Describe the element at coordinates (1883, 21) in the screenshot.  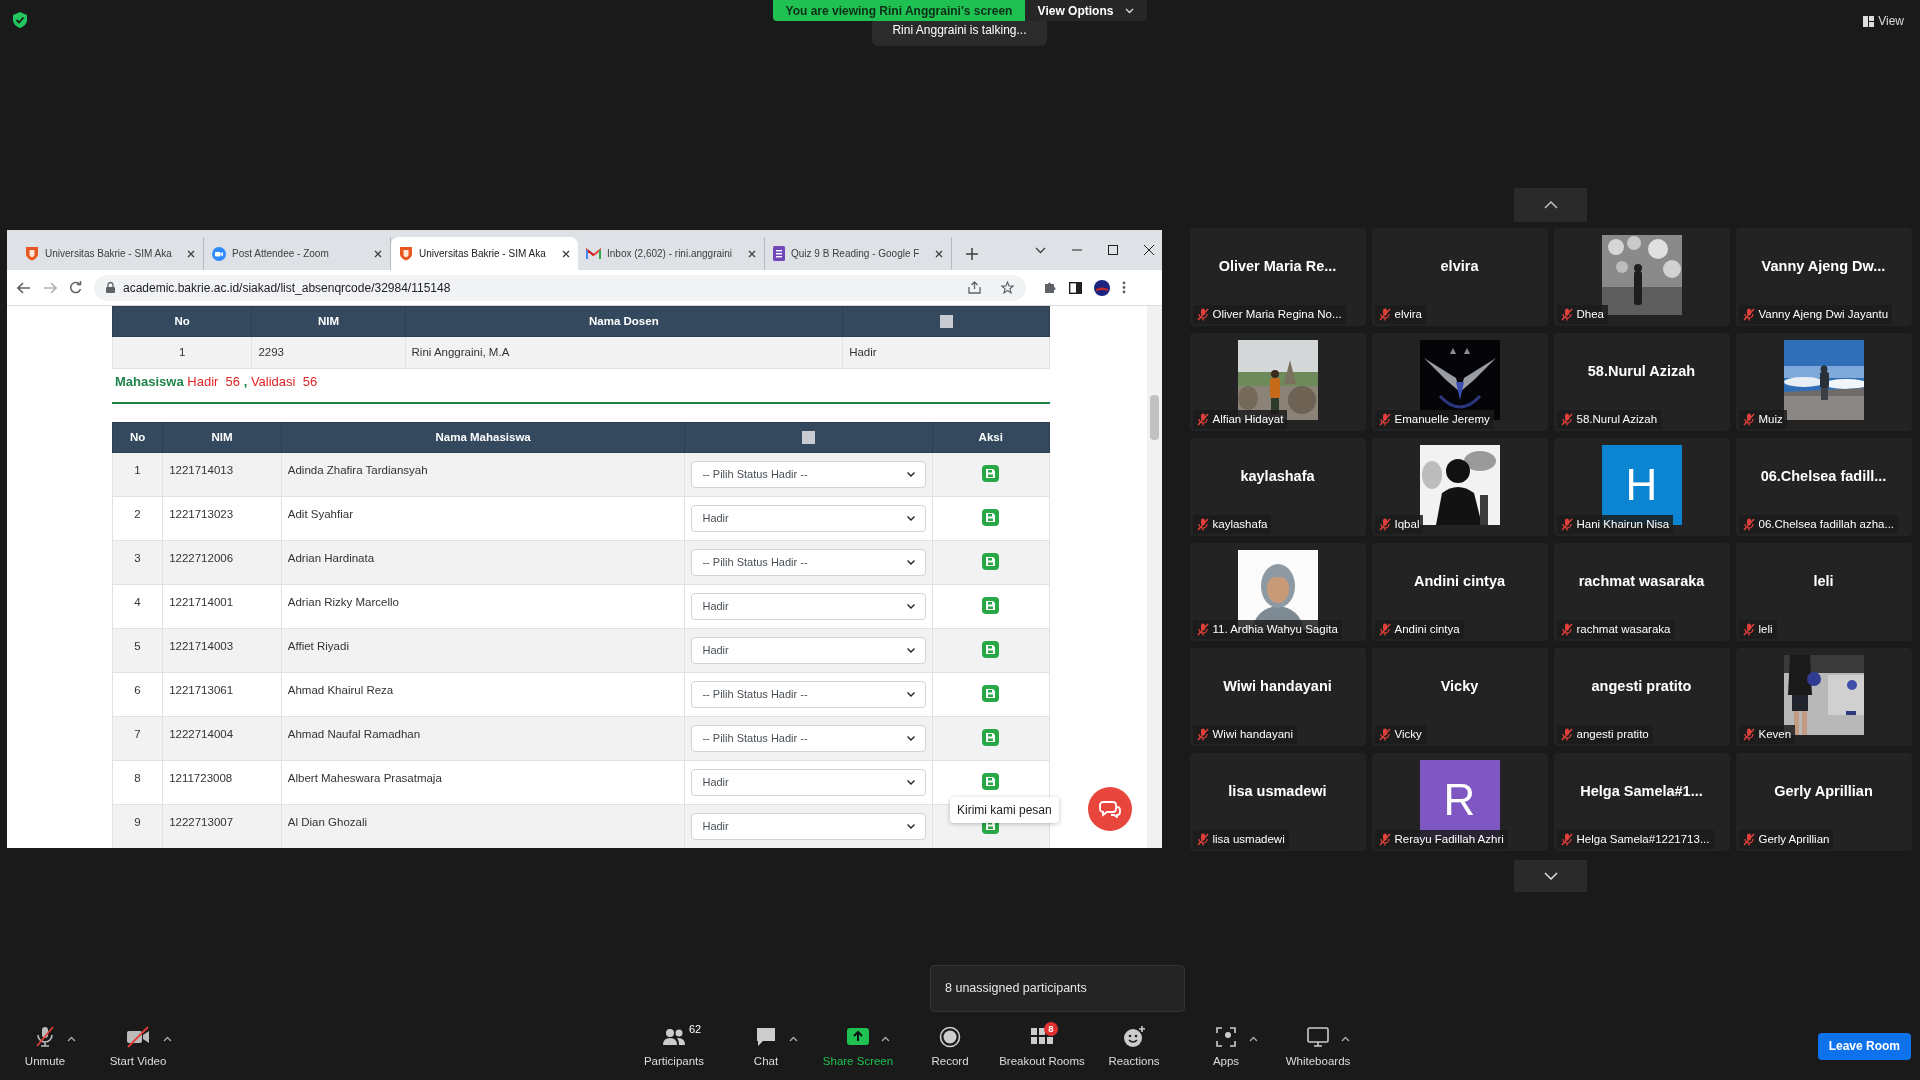
I see `view-button: View` at that location.